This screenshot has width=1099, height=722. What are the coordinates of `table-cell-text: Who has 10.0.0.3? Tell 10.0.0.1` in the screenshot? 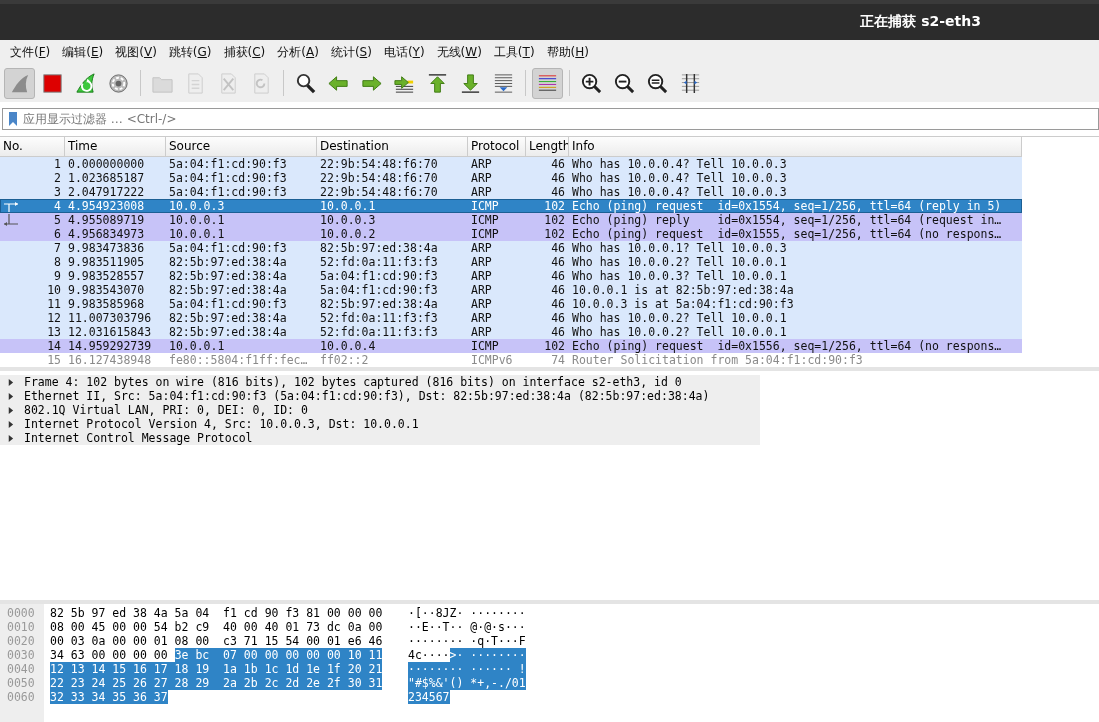 It's located at (679, 276).